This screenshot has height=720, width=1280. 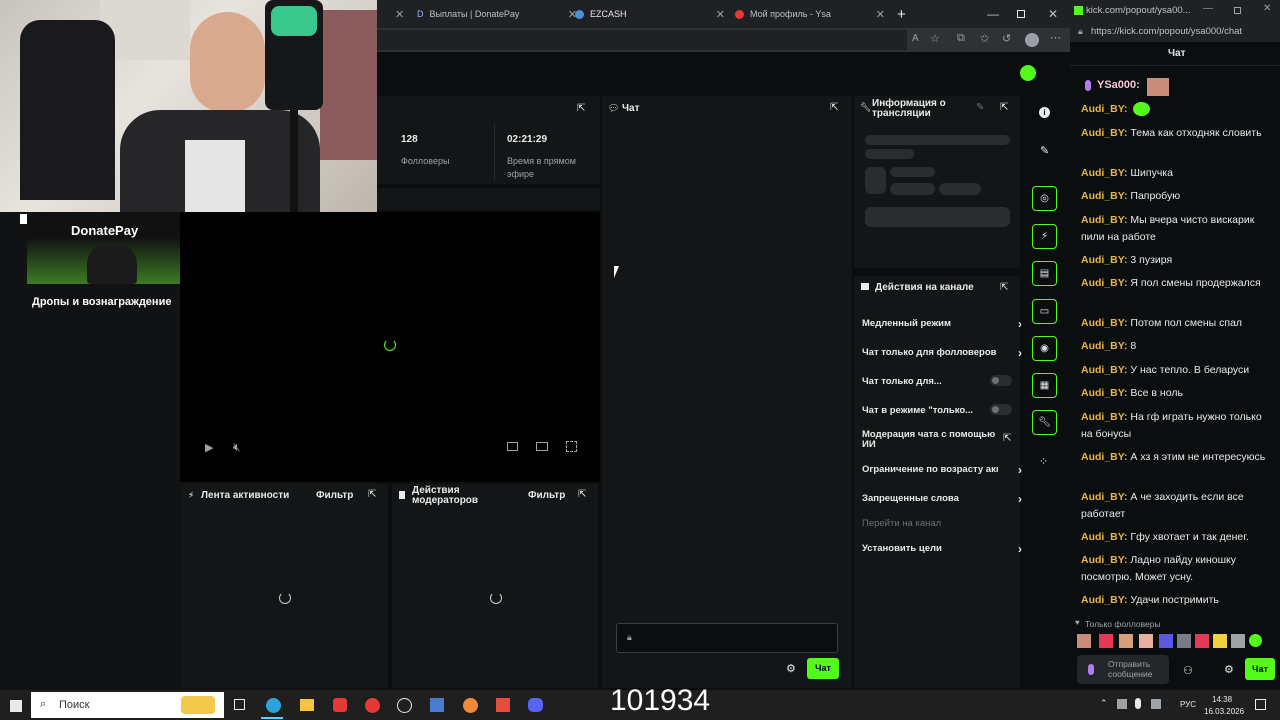 What do you see at coordinates (535, 705) in the screenshot?
I see `discord-icon` at bounding box center [535, 705].